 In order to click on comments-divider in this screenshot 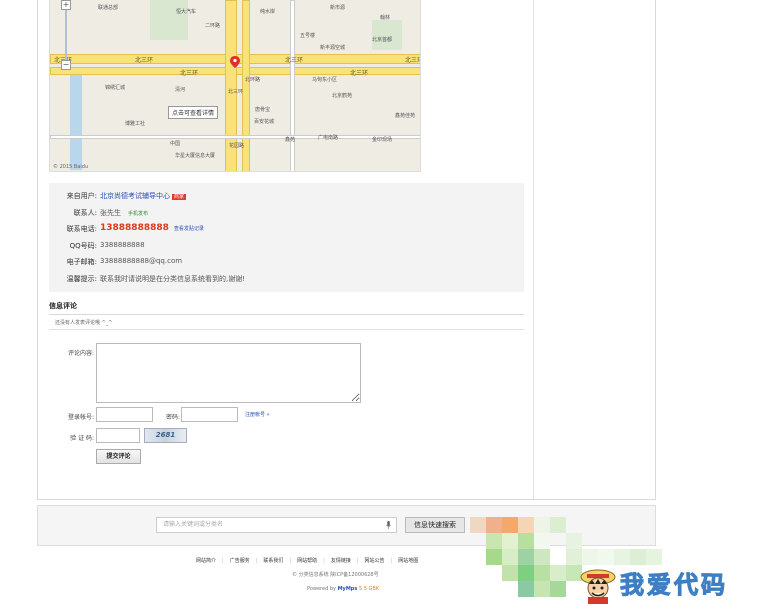, I will do `click(286, 314)`.